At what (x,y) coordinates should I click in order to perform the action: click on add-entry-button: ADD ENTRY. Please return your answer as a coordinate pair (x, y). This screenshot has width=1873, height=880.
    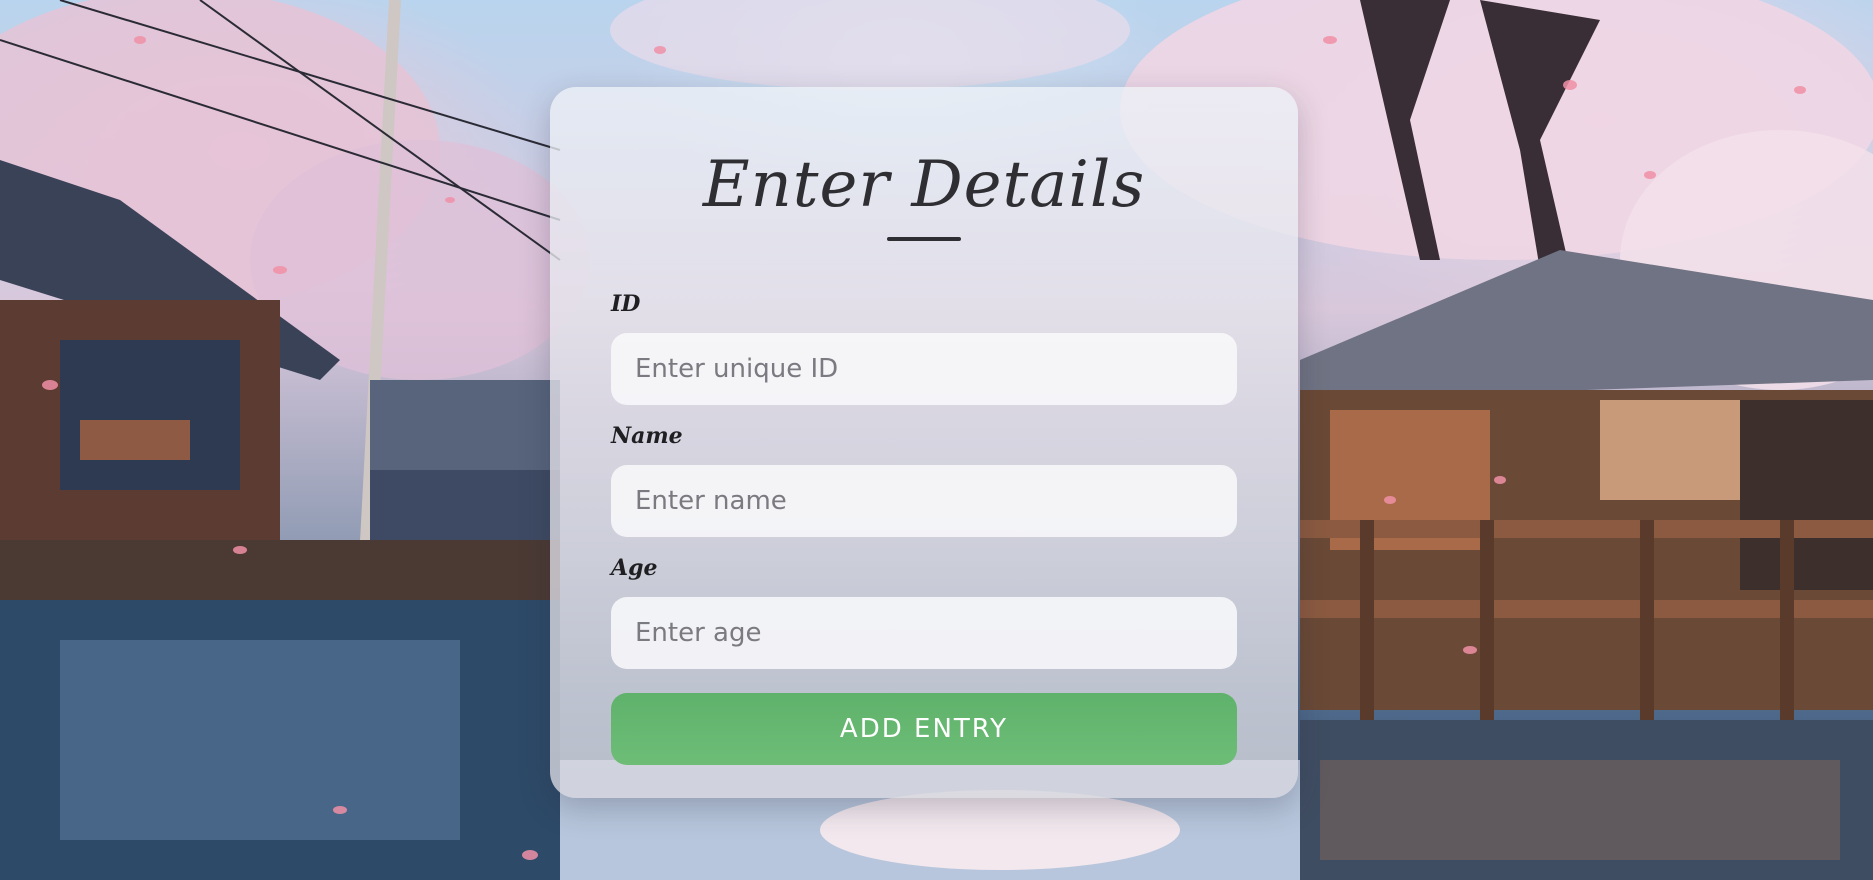
    Looking at the image, I should click on (924, 729).